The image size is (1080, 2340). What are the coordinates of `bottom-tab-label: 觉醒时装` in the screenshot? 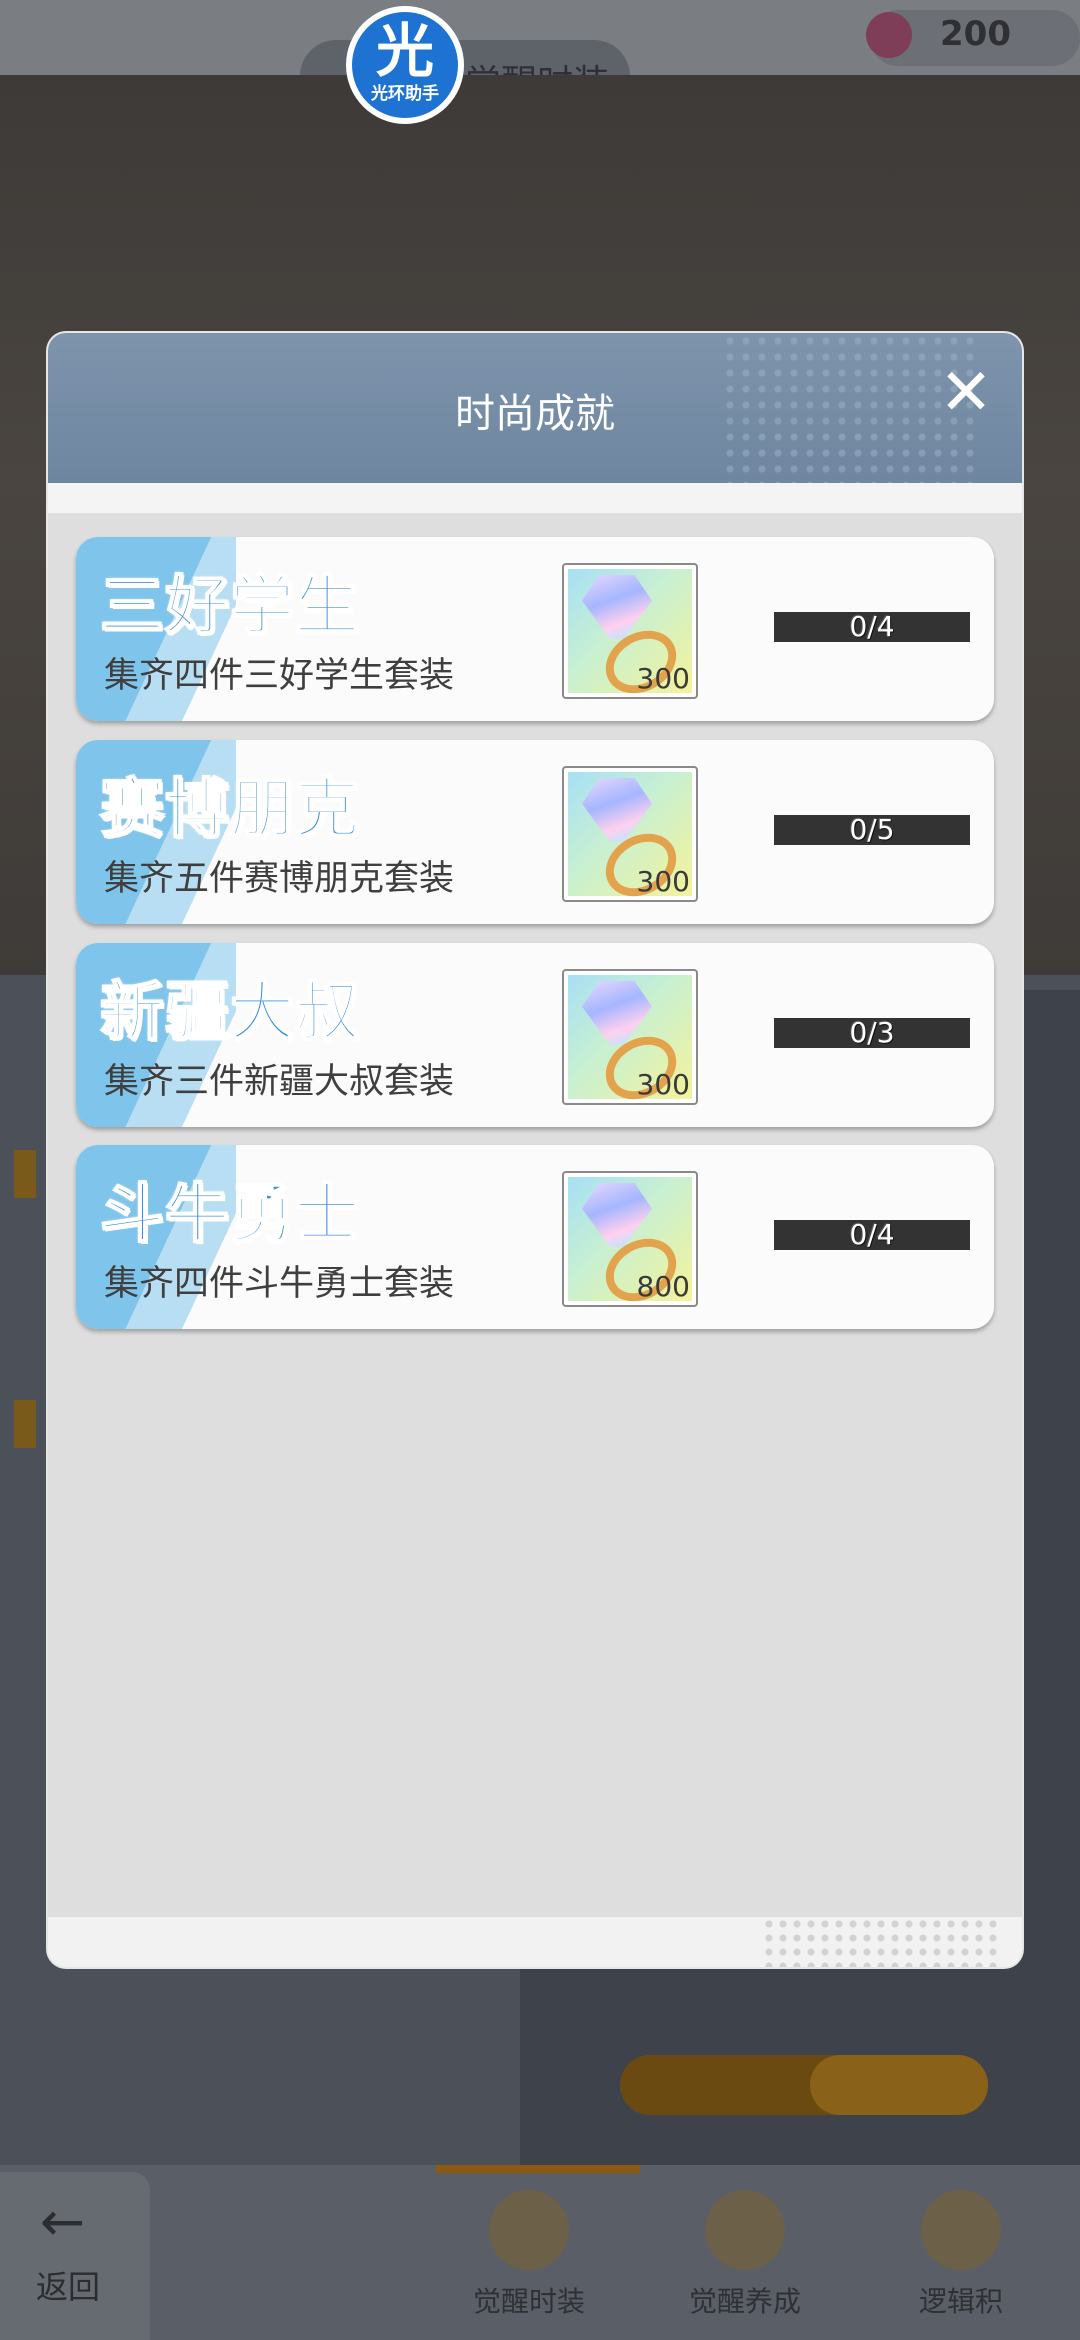 It's located at (528, 2301).